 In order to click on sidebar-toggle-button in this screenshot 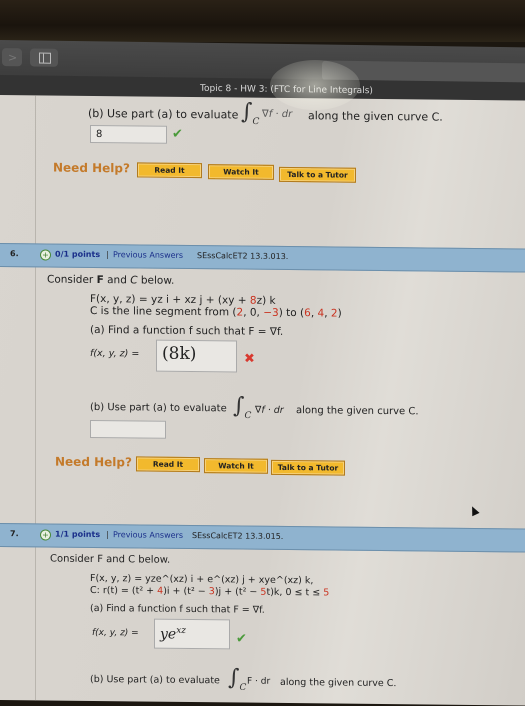, I will do `click(44, 57)`.